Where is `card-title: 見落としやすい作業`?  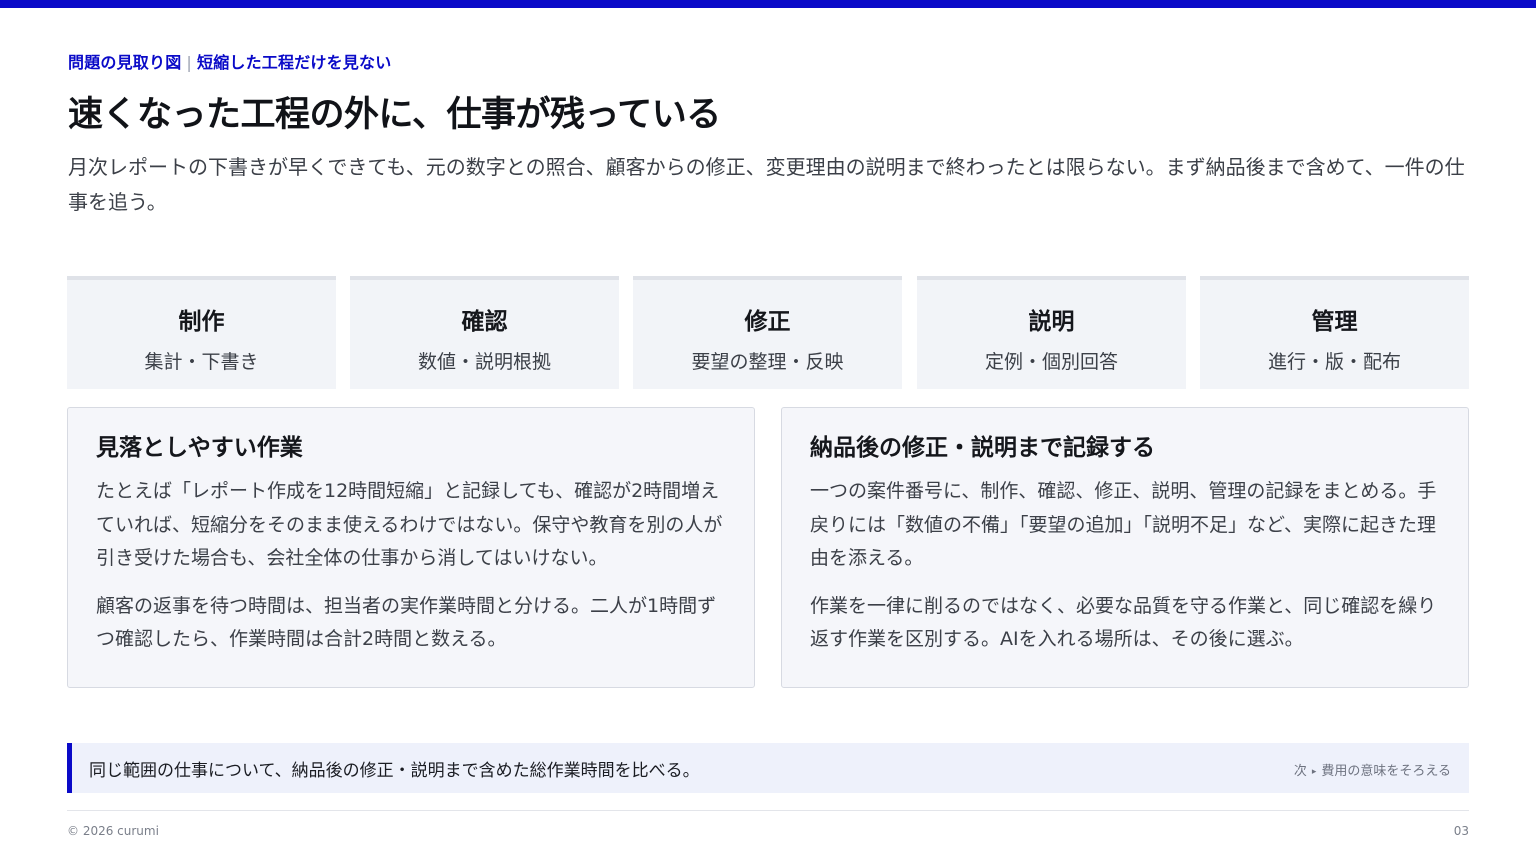
card-title: 見落としやすい作業 is located at coordinates (199, 448).